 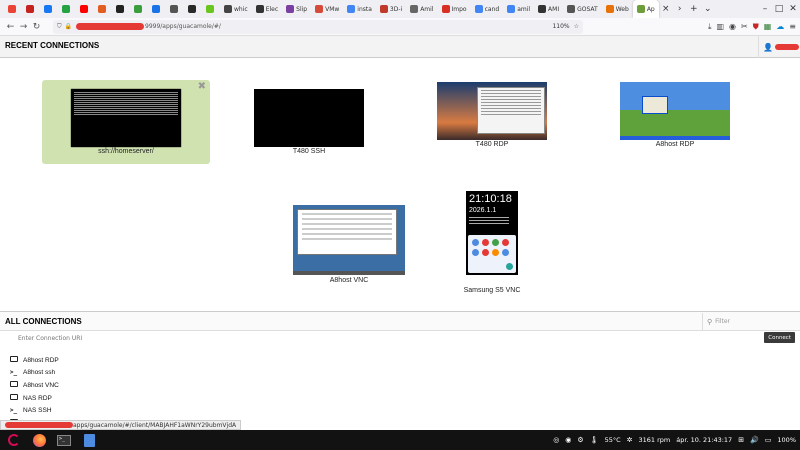 What do you see at coordinates (617, 9) in the screenshot?
I see `browser-tab: Web` at bounding box center [617, 9].